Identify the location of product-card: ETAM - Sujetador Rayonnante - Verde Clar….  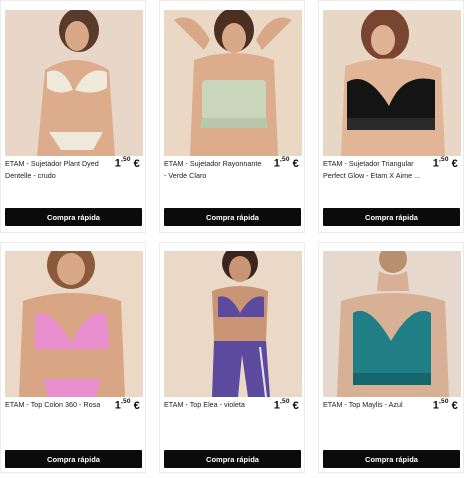
(232, 116).